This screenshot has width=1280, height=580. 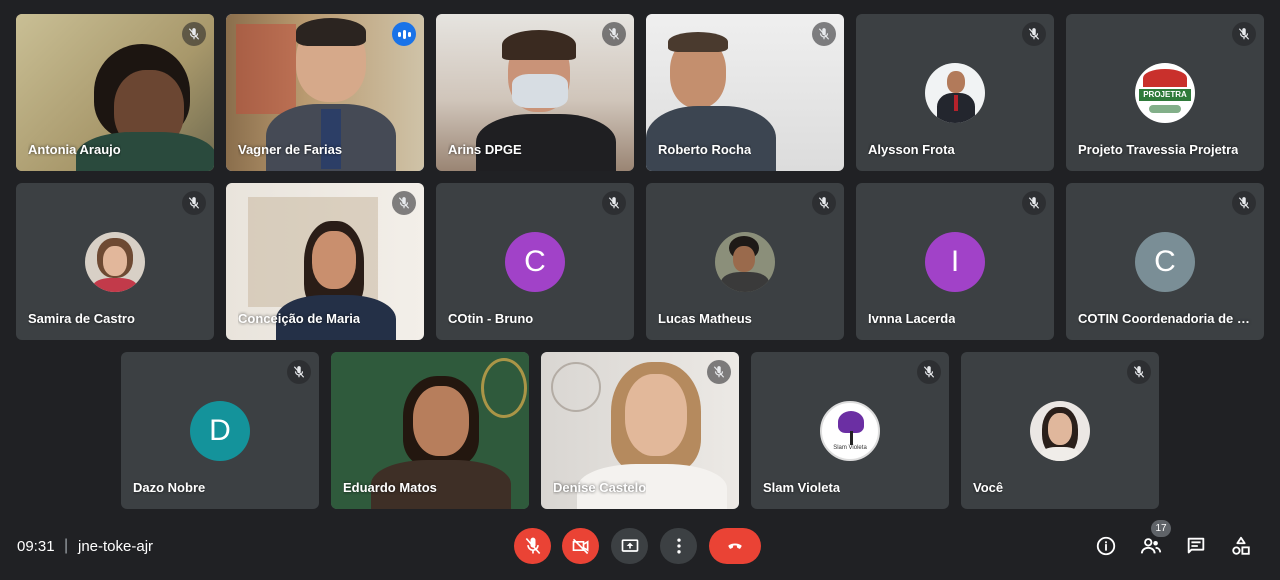 I want to click on participant-name: Samira de Castro, so click(x=81, y=318).